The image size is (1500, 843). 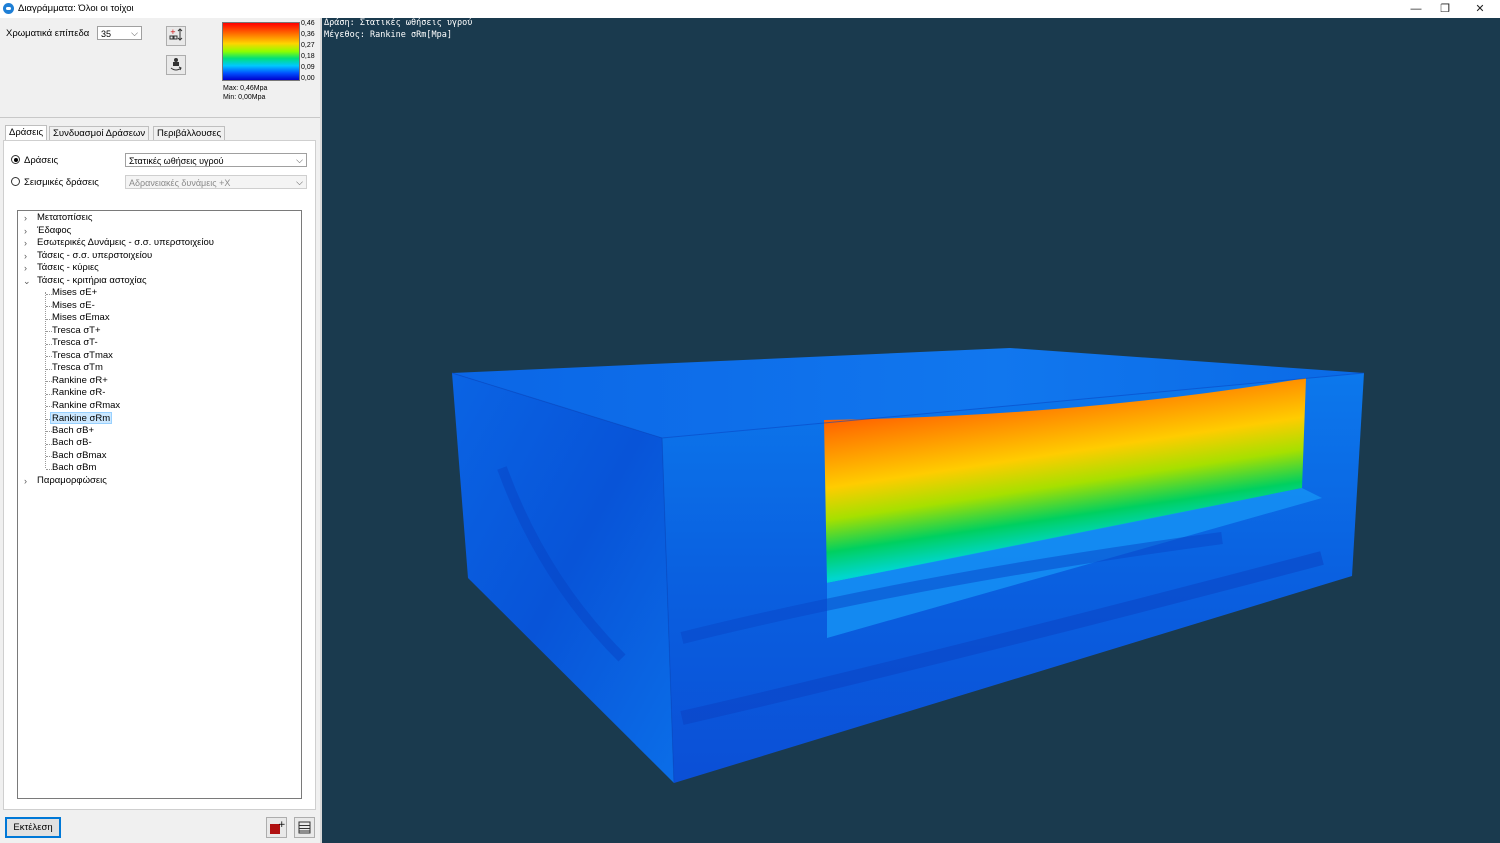 I want to click on divider, so click(x=160, y=117).